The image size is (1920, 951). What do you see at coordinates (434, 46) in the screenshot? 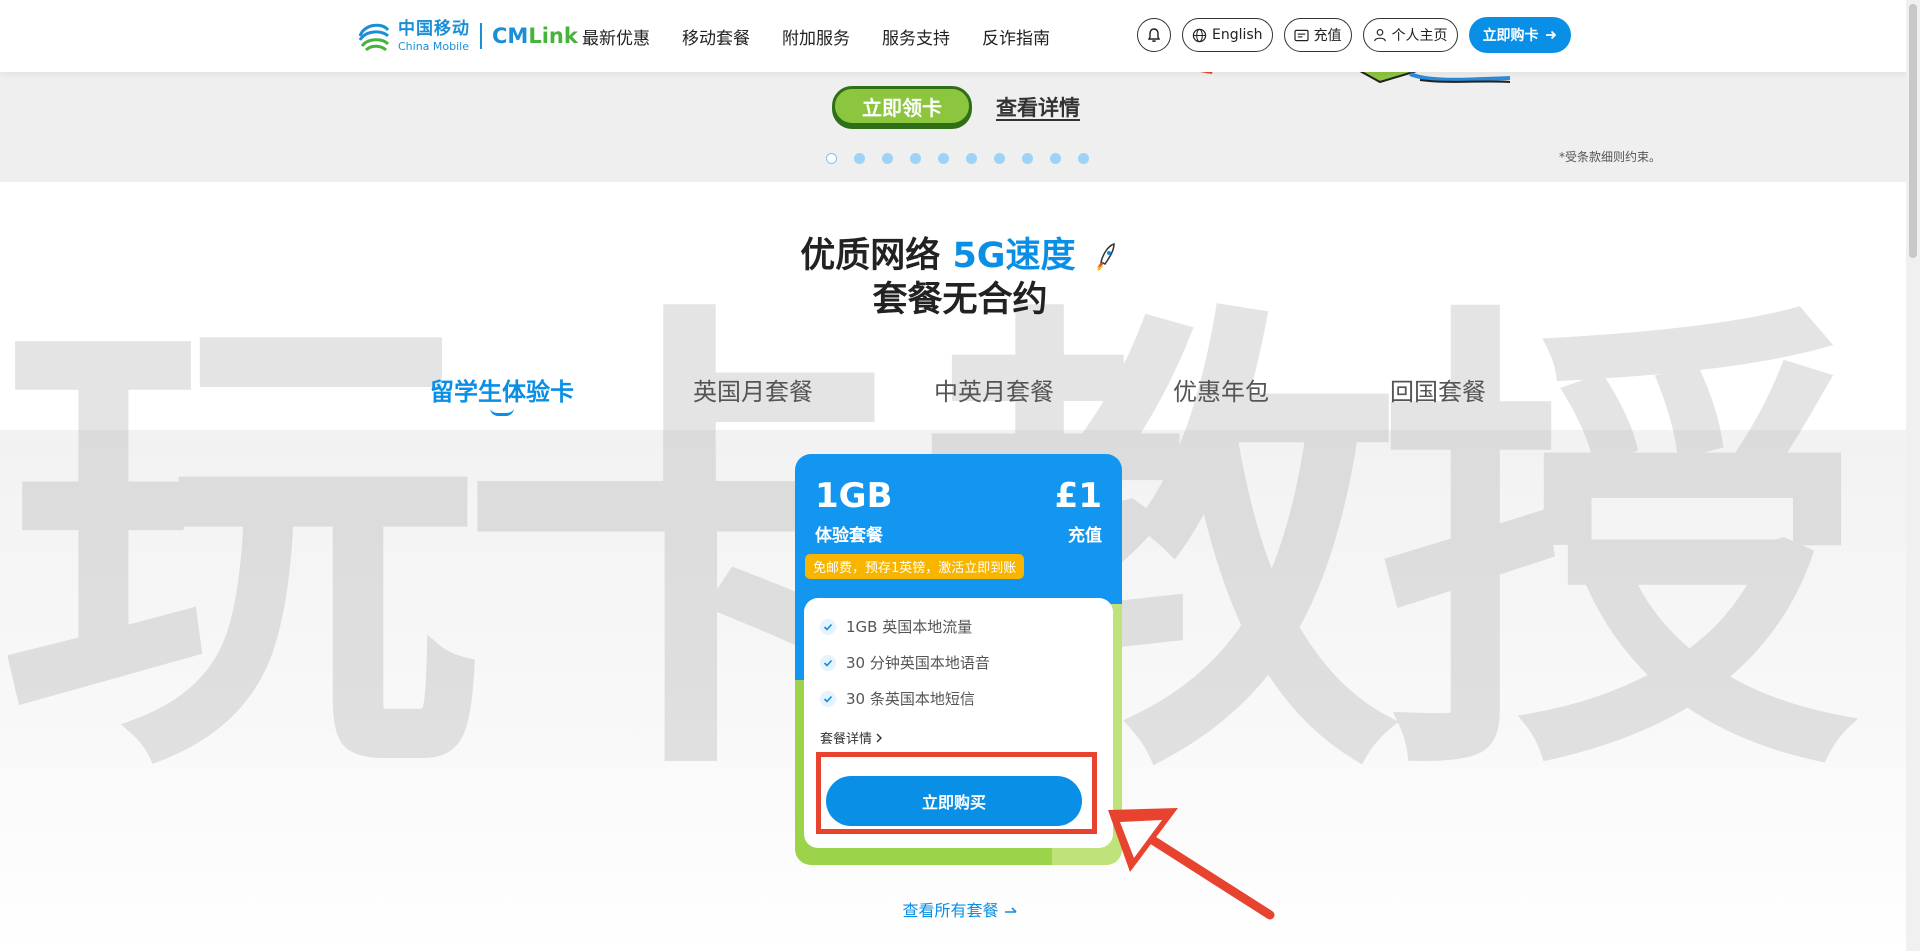
I see `logo-english-name: China Mobile` at bounding box center [434, 46].